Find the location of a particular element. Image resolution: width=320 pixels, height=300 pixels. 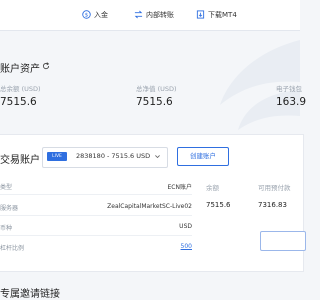

deposit-label: 入金 is located at coordinates (101, 15).